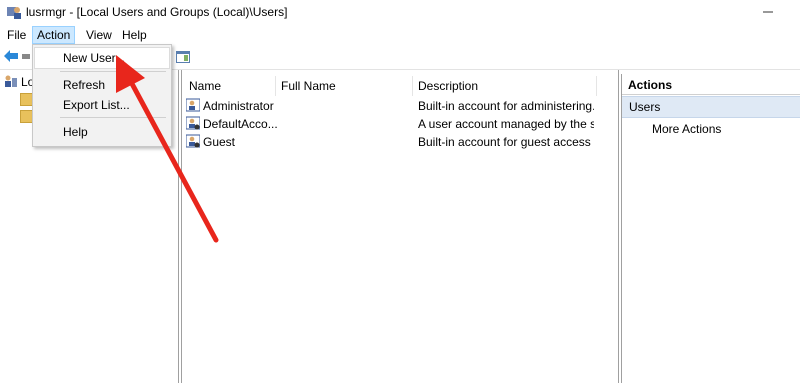  I want to click on menu-help: Help, so click(134, 35).